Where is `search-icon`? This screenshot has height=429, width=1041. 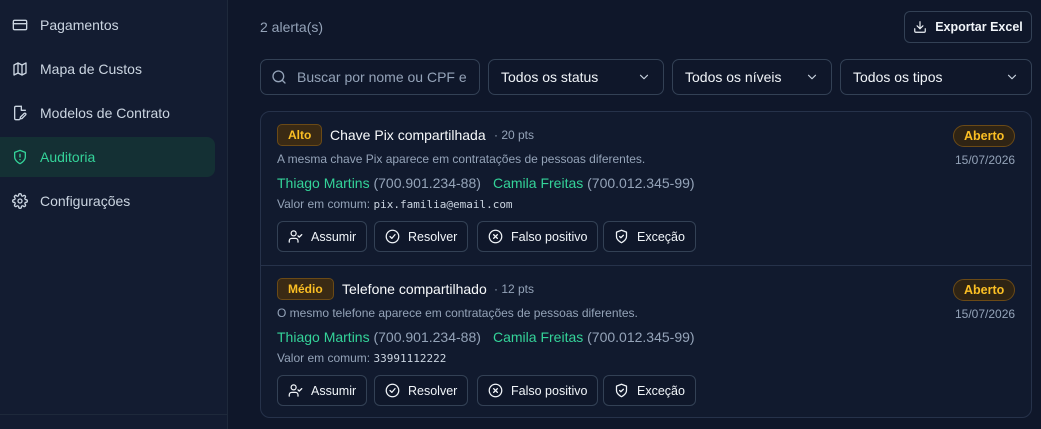 search-icon is located at coordinates (279, 77).